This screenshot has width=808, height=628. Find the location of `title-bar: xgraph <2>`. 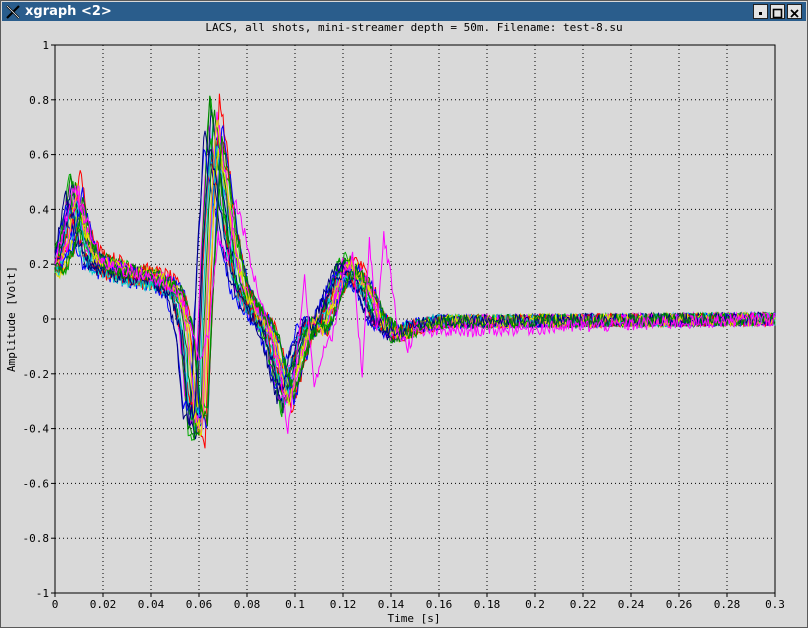

title-bar: xgraph <2> is located at coordinates (404, 11).